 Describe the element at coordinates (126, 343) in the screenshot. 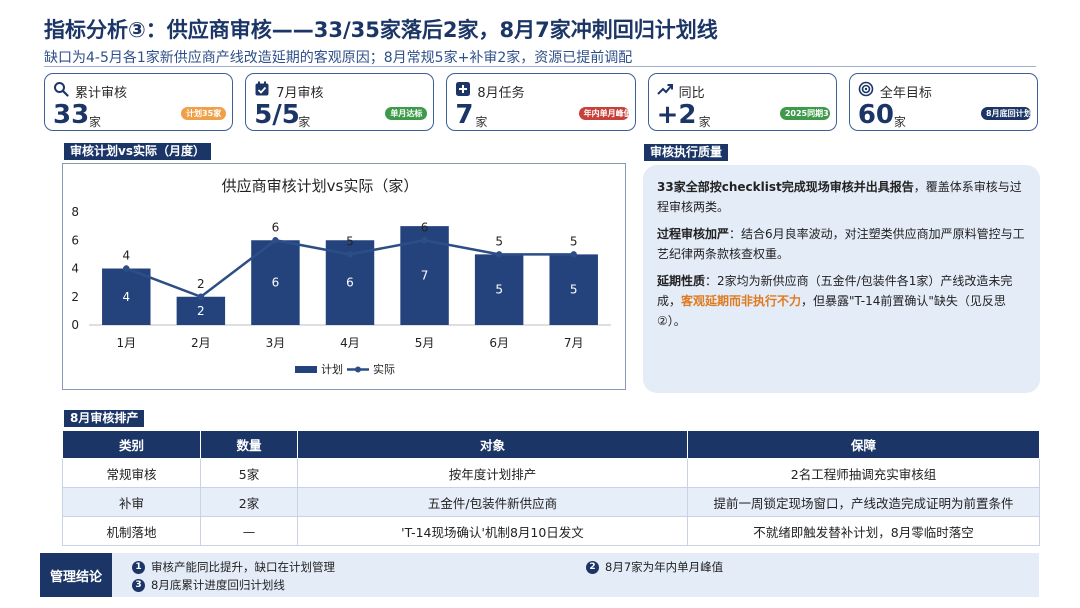

I see `x-tick-label: 1月` at that location.